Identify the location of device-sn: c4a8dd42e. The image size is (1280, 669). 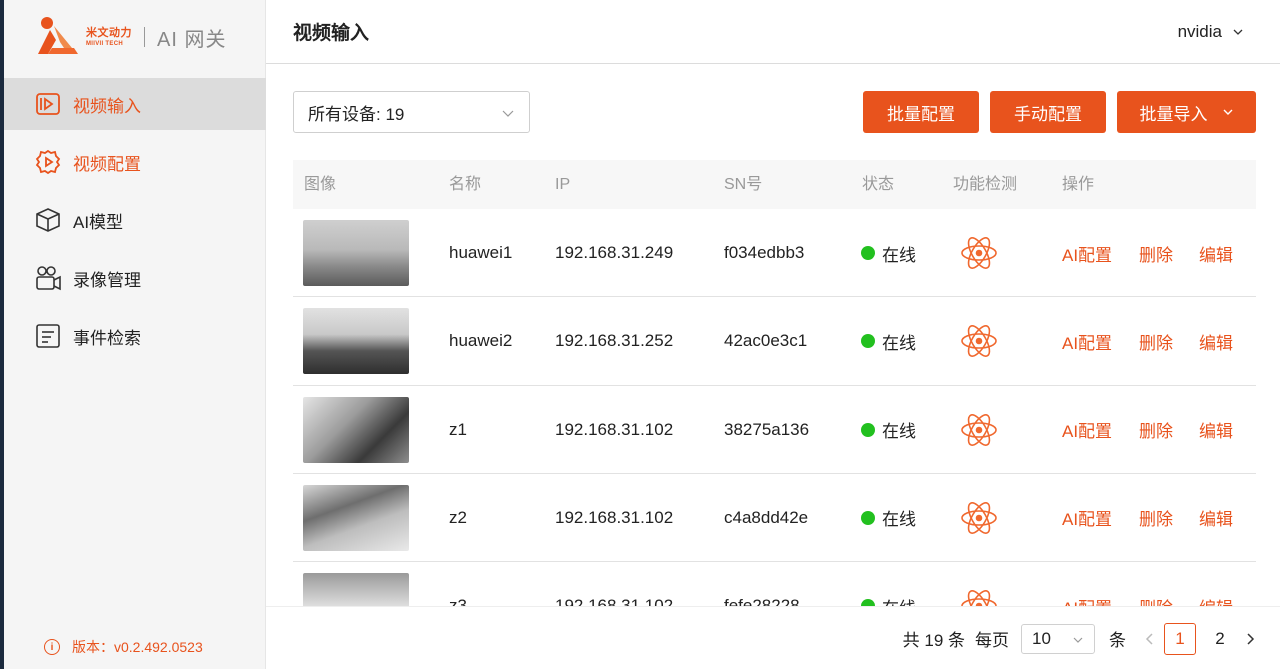
(766, 517).